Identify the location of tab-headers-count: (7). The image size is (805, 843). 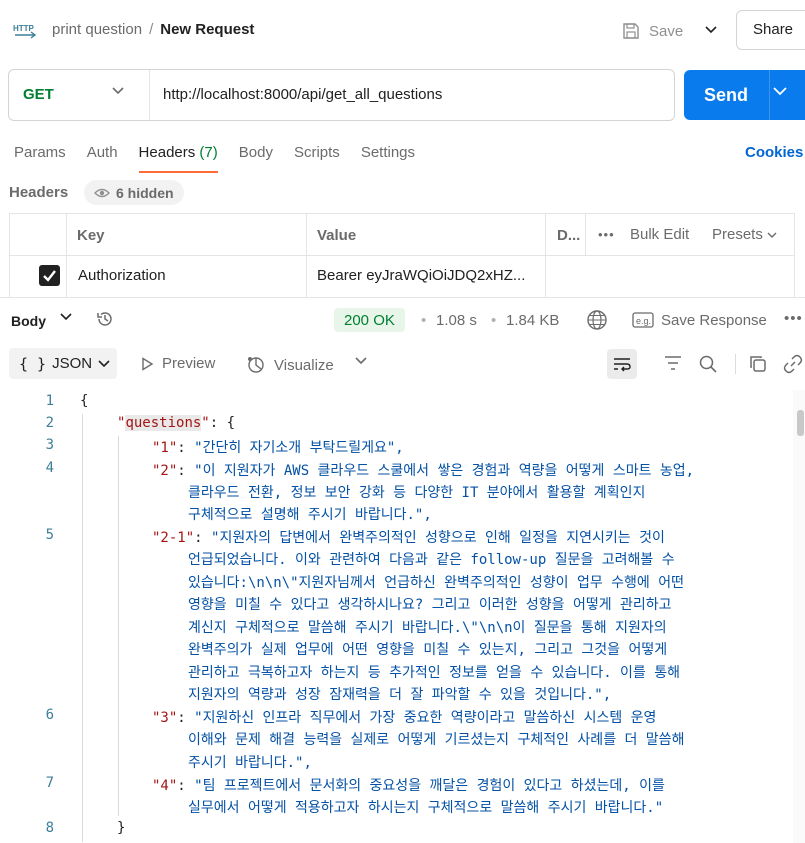
(208, 152).